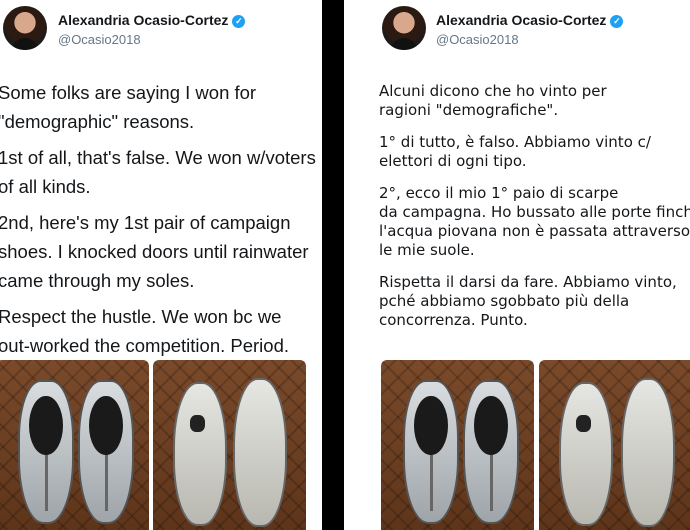 The width and height of the screenshot is (690, 530). Describe the element at coordinates (145, 345) in the screenshot. I see `text-line: out-worked the competition. Period.` at that location.